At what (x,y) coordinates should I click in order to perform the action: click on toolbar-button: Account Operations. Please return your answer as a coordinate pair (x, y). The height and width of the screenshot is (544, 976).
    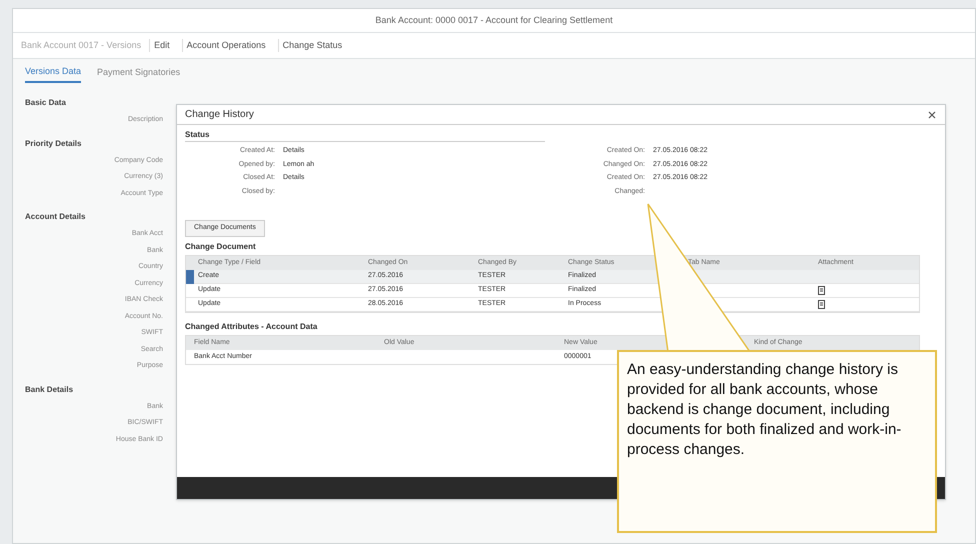
    Looking at the image, I should click on (226, 45).